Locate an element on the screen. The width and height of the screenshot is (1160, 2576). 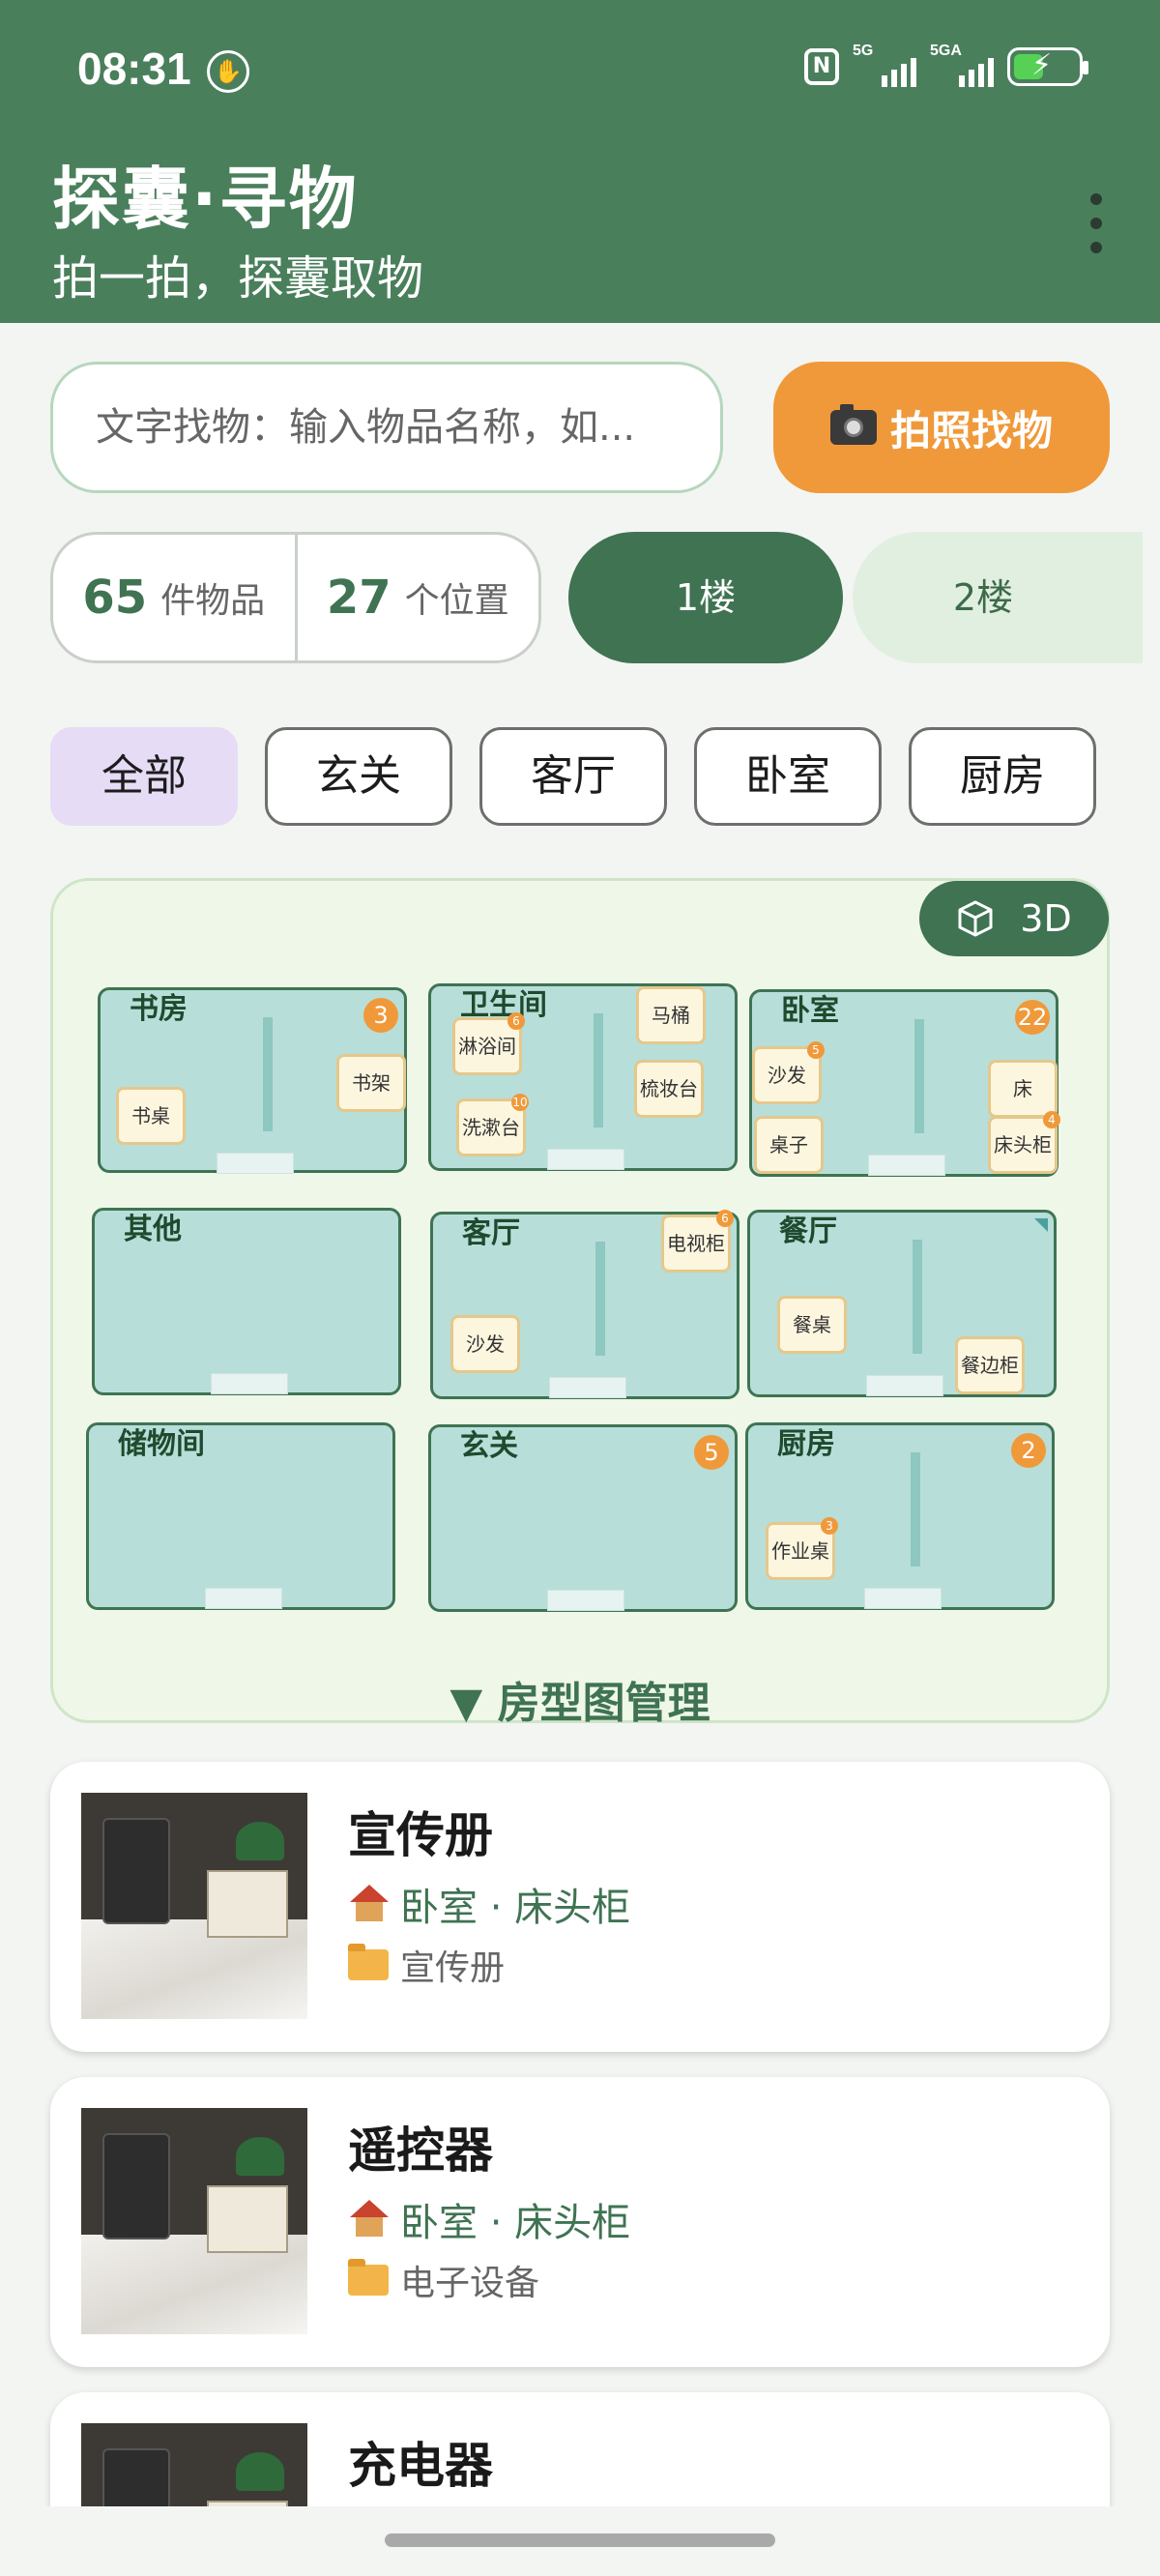
furniture-label: 洗漱台 is located at coordinates (491, 1127).